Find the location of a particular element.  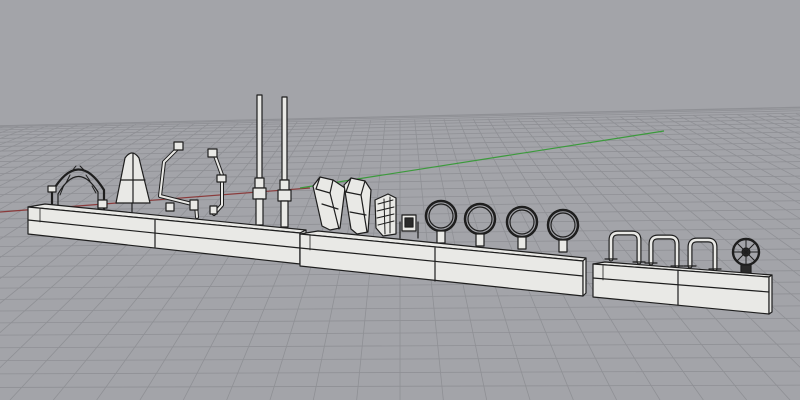

part-grill-block is located at coordinates (385, 215).